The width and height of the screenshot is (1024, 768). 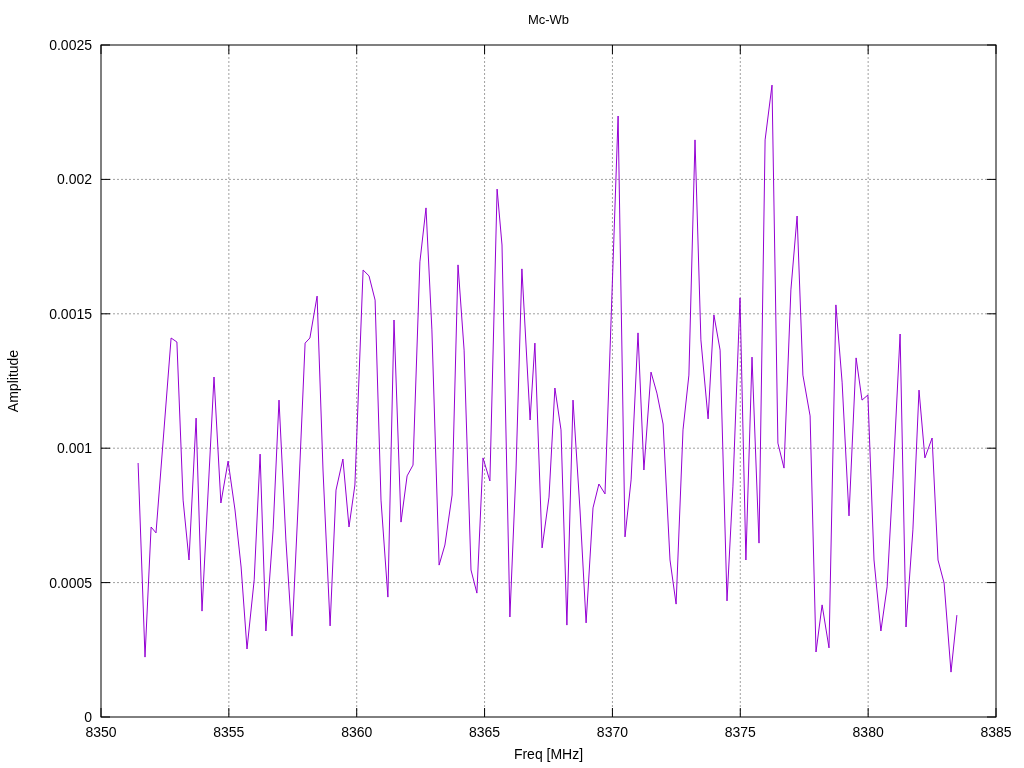 I want to click on tick-label: 0, so click(x=88, y=717).